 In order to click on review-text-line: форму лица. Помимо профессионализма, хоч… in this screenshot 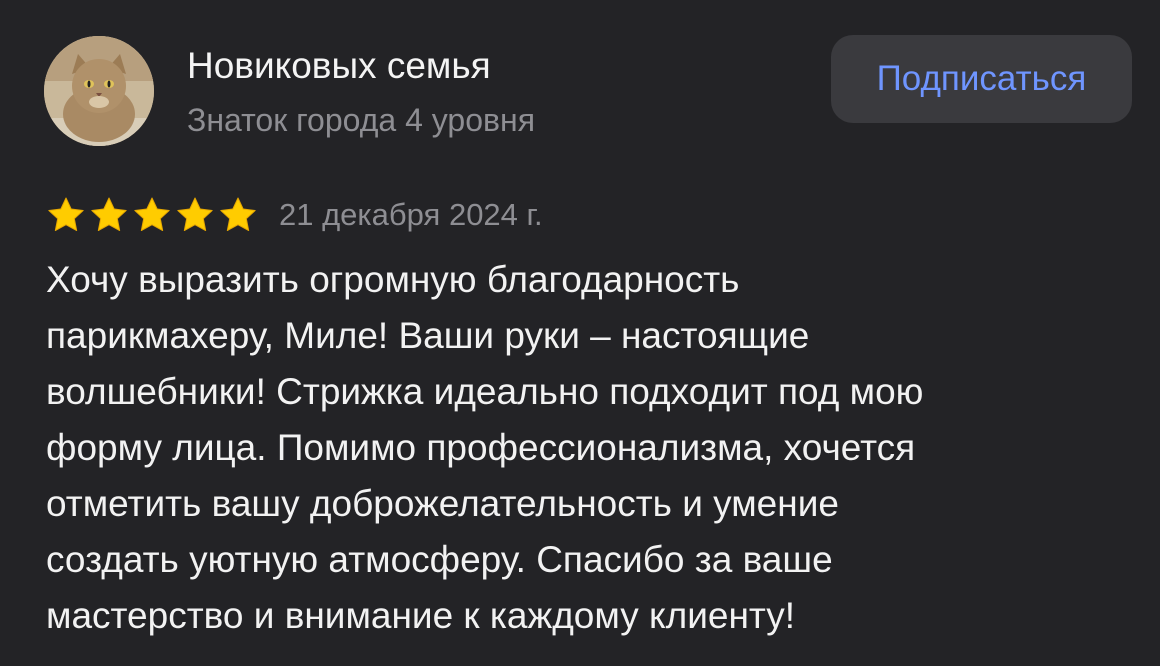, I will do `click(481, 447)`.